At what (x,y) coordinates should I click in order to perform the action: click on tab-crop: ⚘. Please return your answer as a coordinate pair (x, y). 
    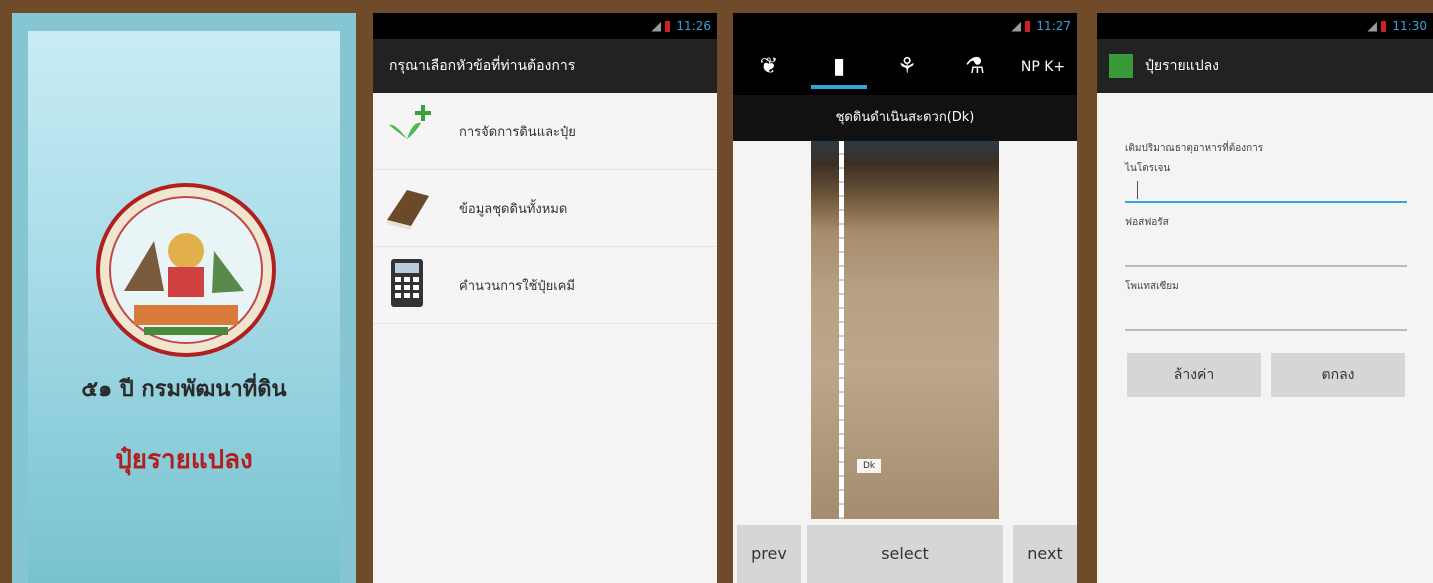
    Looking at the image, I should click on (907, 67).